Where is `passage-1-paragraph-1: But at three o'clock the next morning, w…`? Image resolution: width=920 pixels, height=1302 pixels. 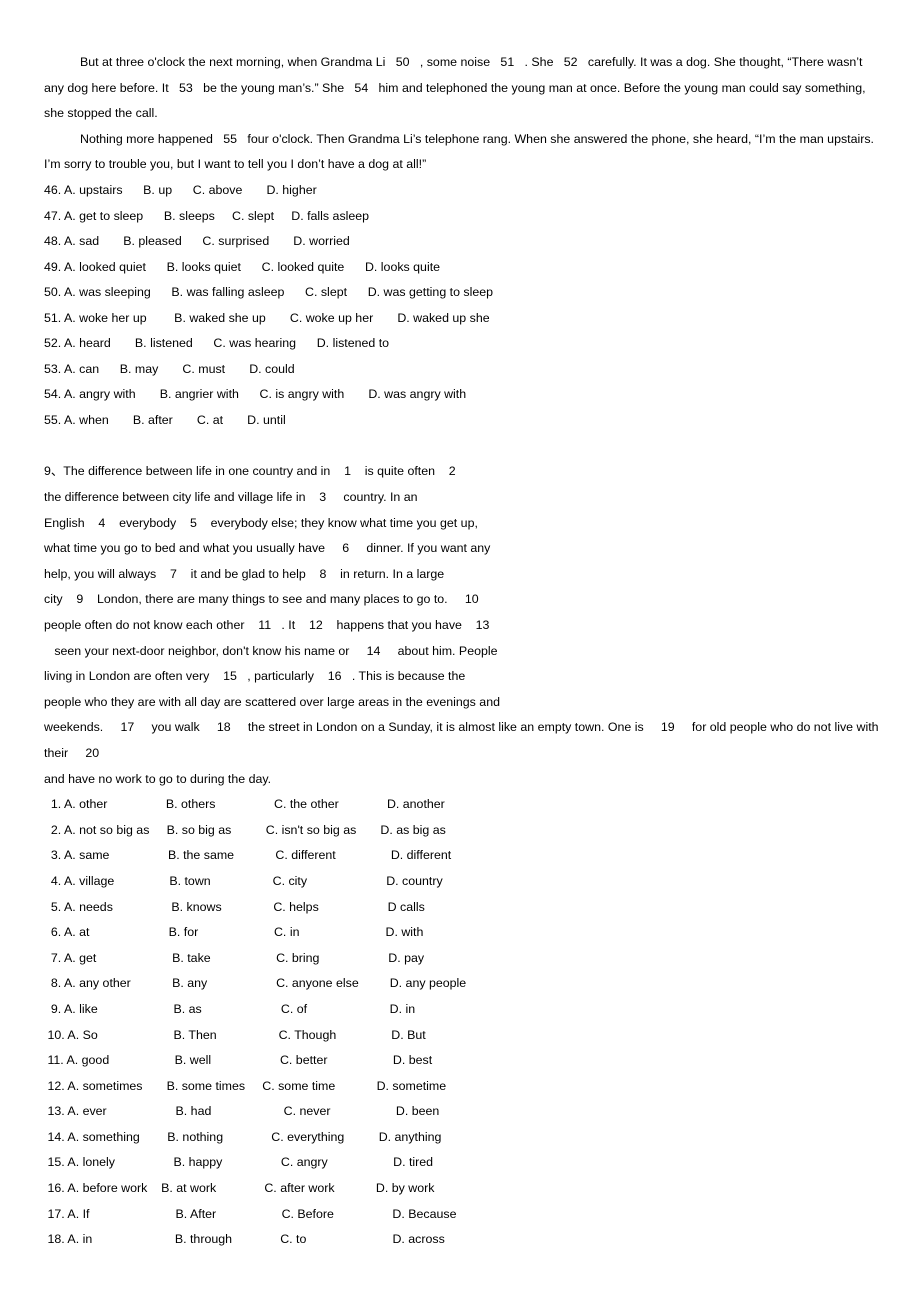
passage-1-paragraph-1: But at three o'clock the next morning, w… is located at coordinates (456, 88).